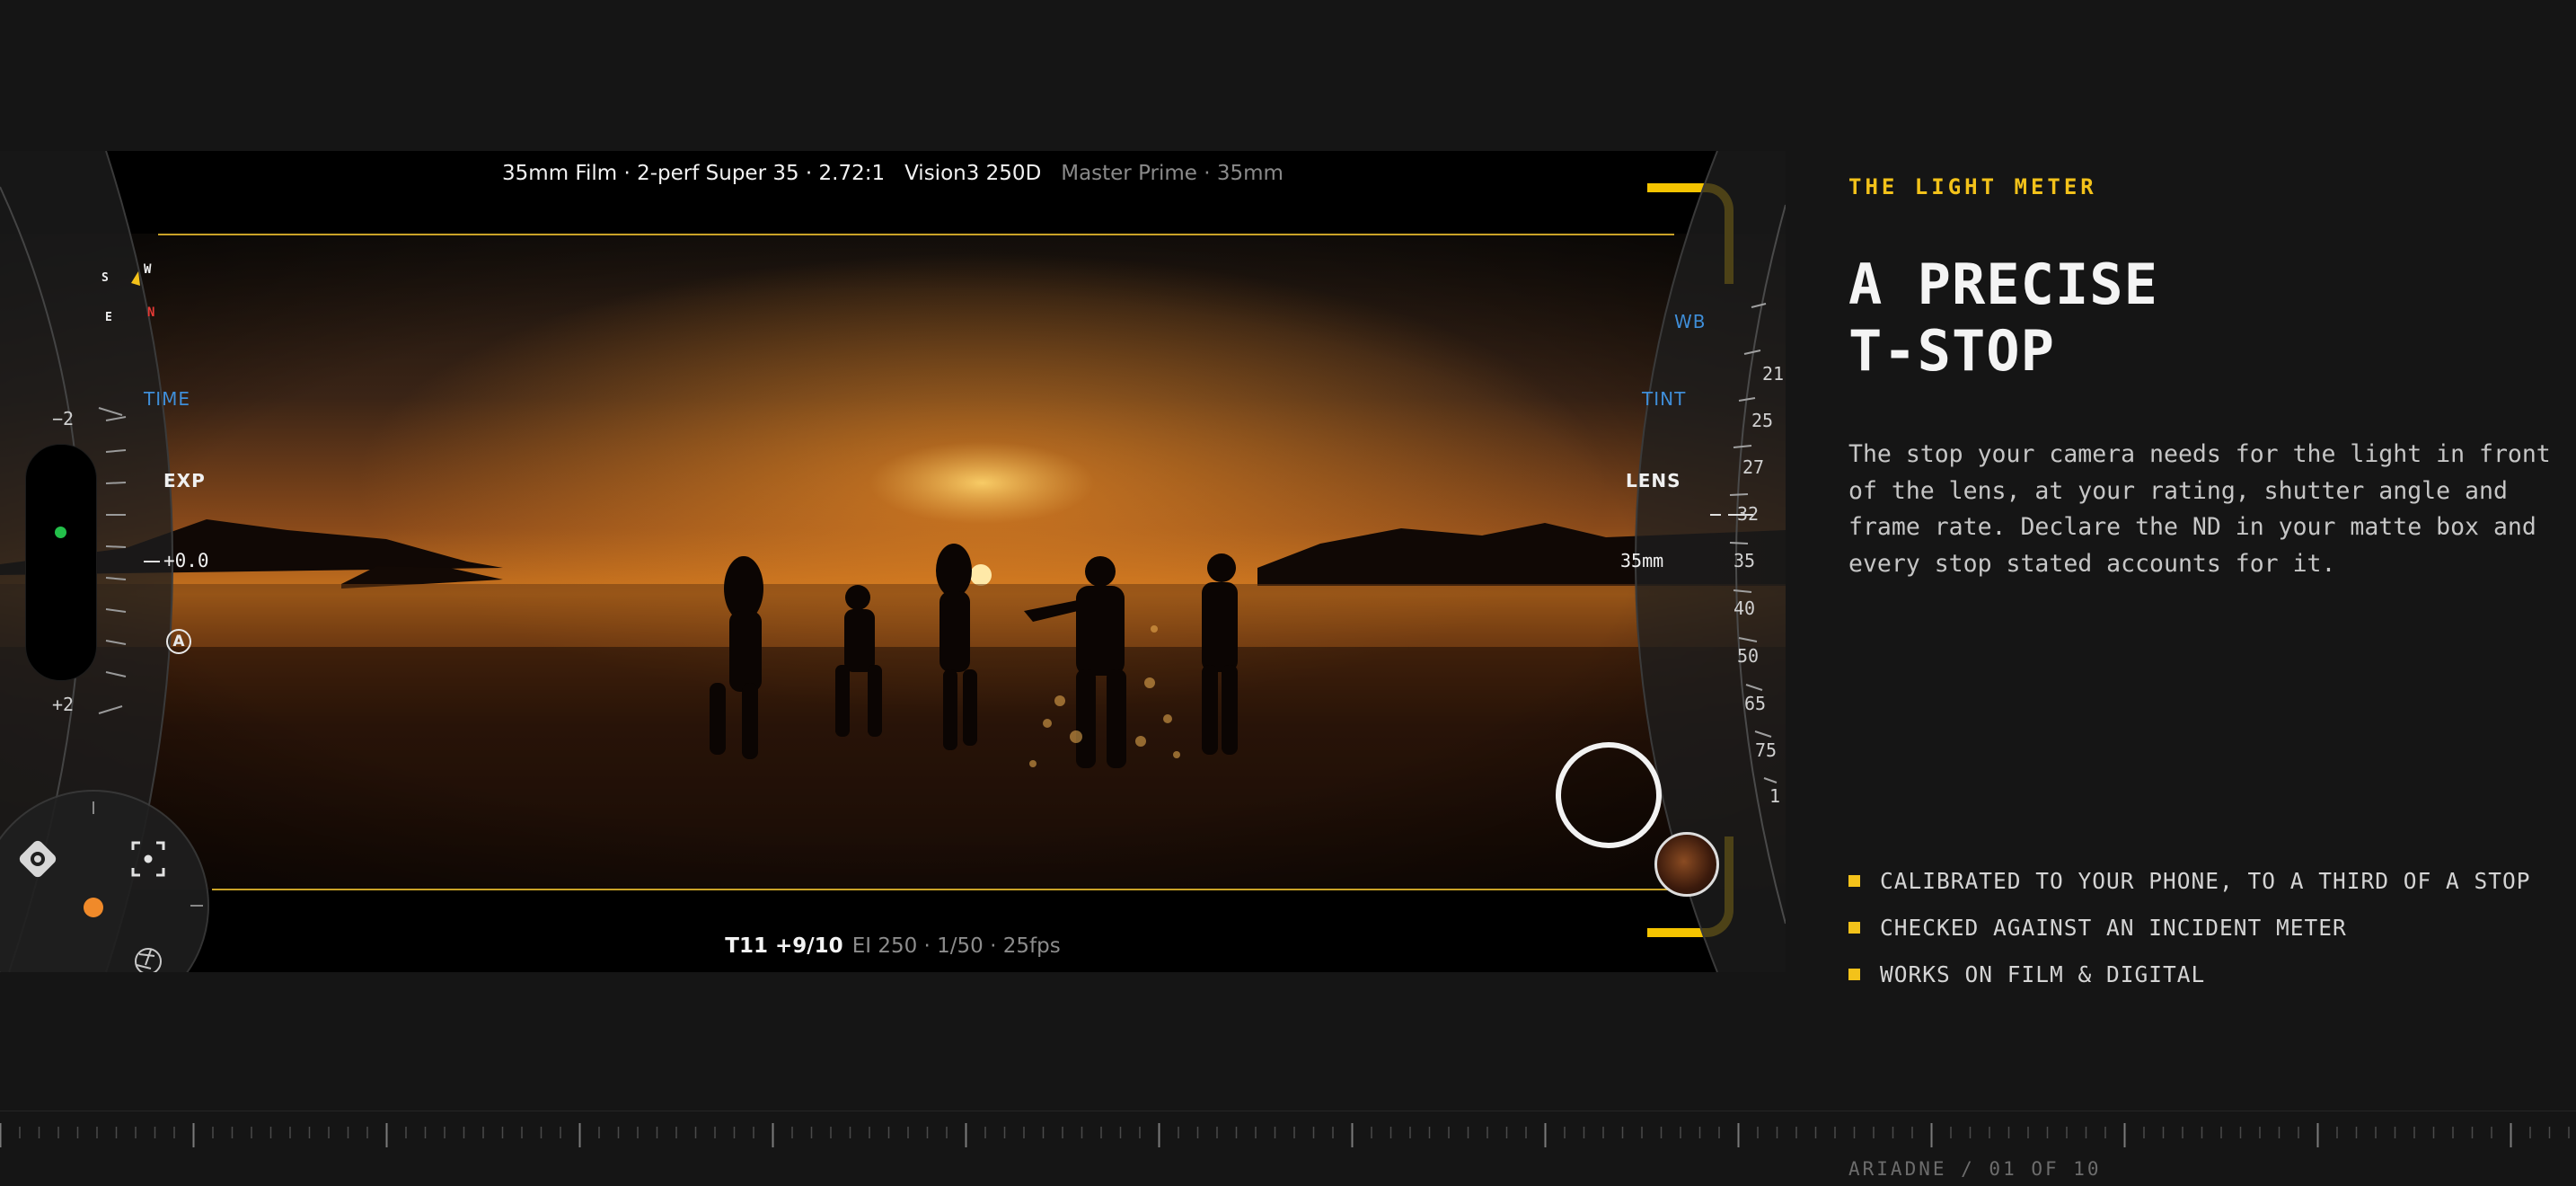 Image resolution: width=2576 pixels, height=1186 pixels. Describe the element at coordinates (1690, 321) in the screenshot. I see `mode-wb: WB` at that location.